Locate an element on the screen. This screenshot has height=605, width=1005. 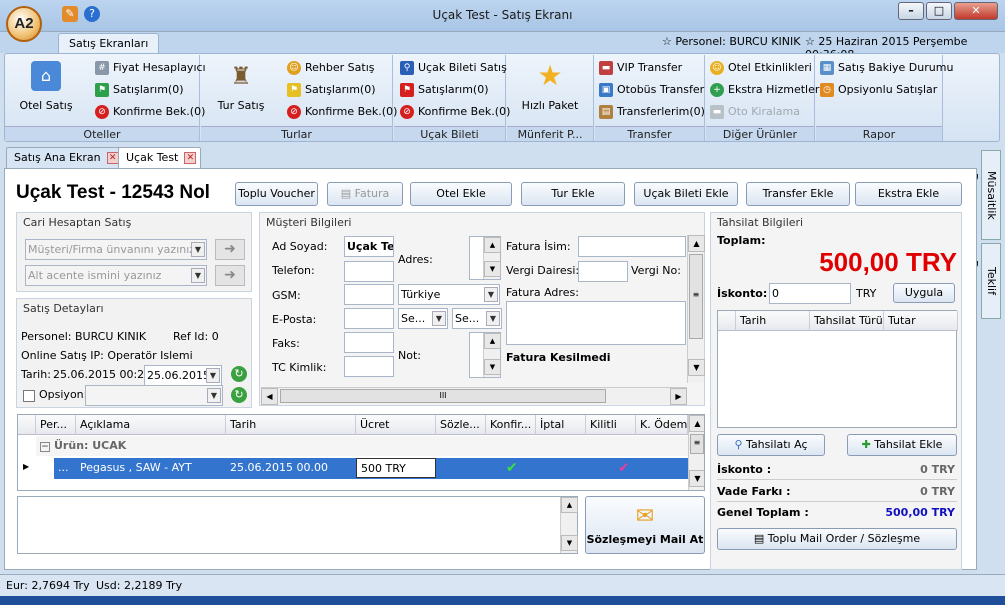
email-domain-select-a: Se... ▼ is located at coordinates (423, 318).